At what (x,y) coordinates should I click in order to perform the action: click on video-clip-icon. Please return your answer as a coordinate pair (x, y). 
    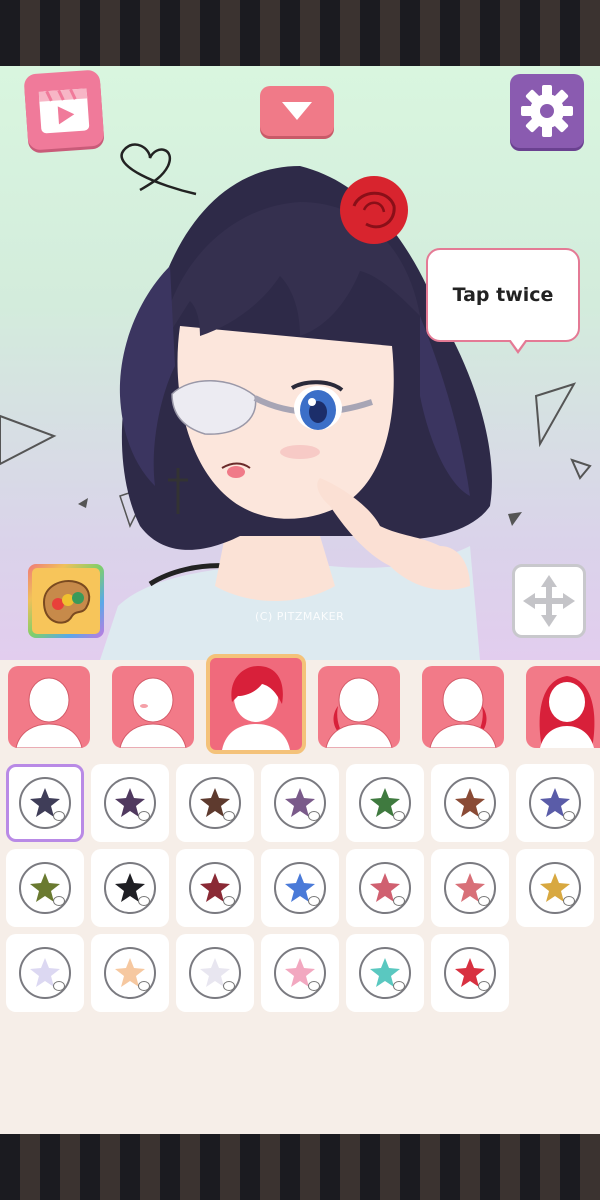
    Looking at the image, I should click on (64, 111).